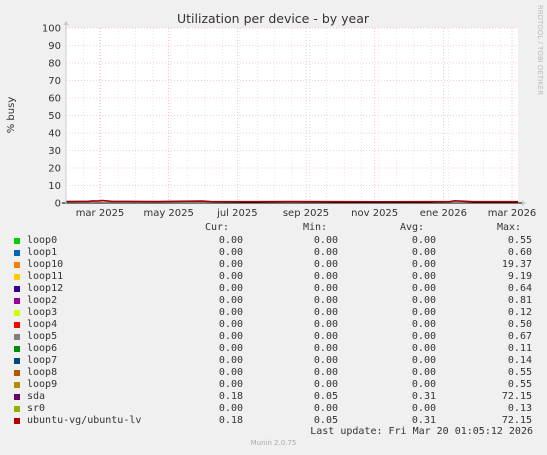 The width and height of the screenshot is (547, 455). Describe the element at coordinates (42, 336) in the screenshot. I see `legend-series-name: loop5` at that location.